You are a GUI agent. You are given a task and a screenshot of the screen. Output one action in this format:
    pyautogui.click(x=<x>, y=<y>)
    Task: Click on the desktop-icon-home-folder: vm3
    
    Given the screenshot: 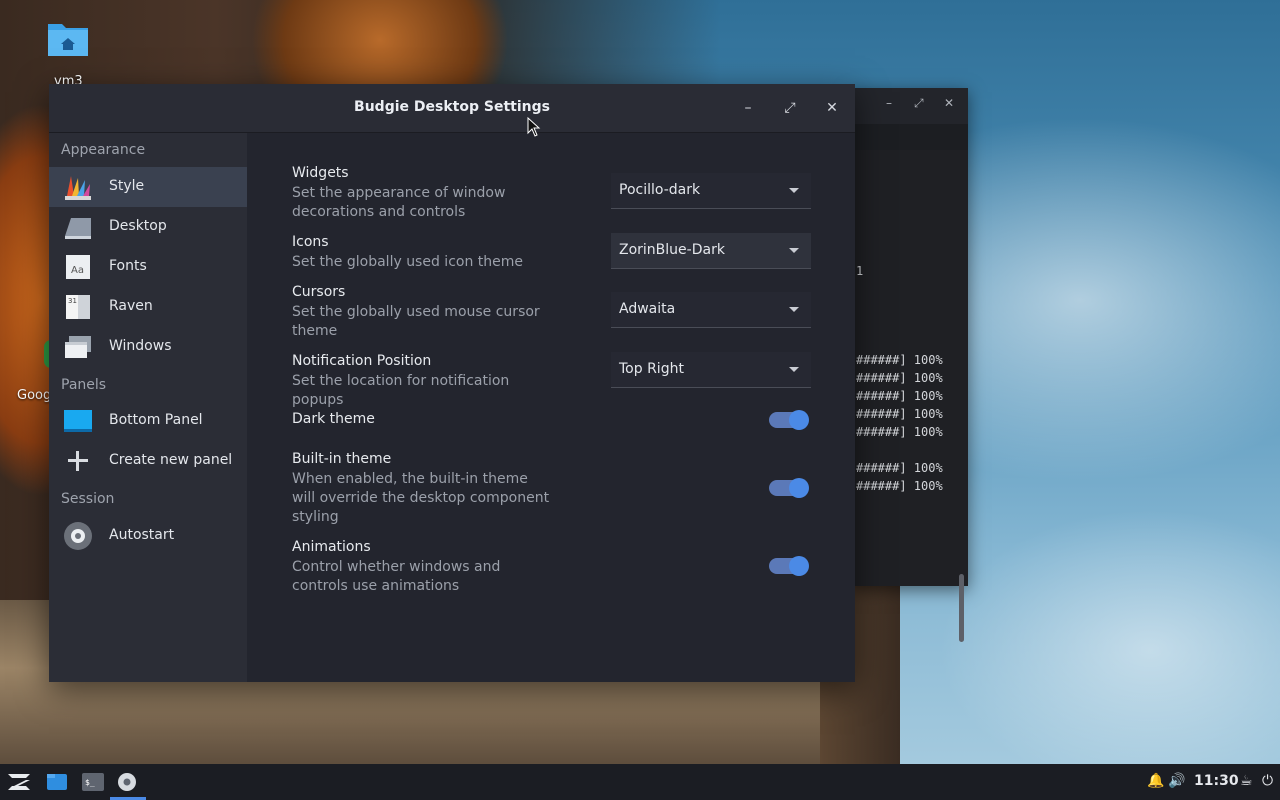 What is the action you would take?
    pyautogui.click(x=68, y=53)
    